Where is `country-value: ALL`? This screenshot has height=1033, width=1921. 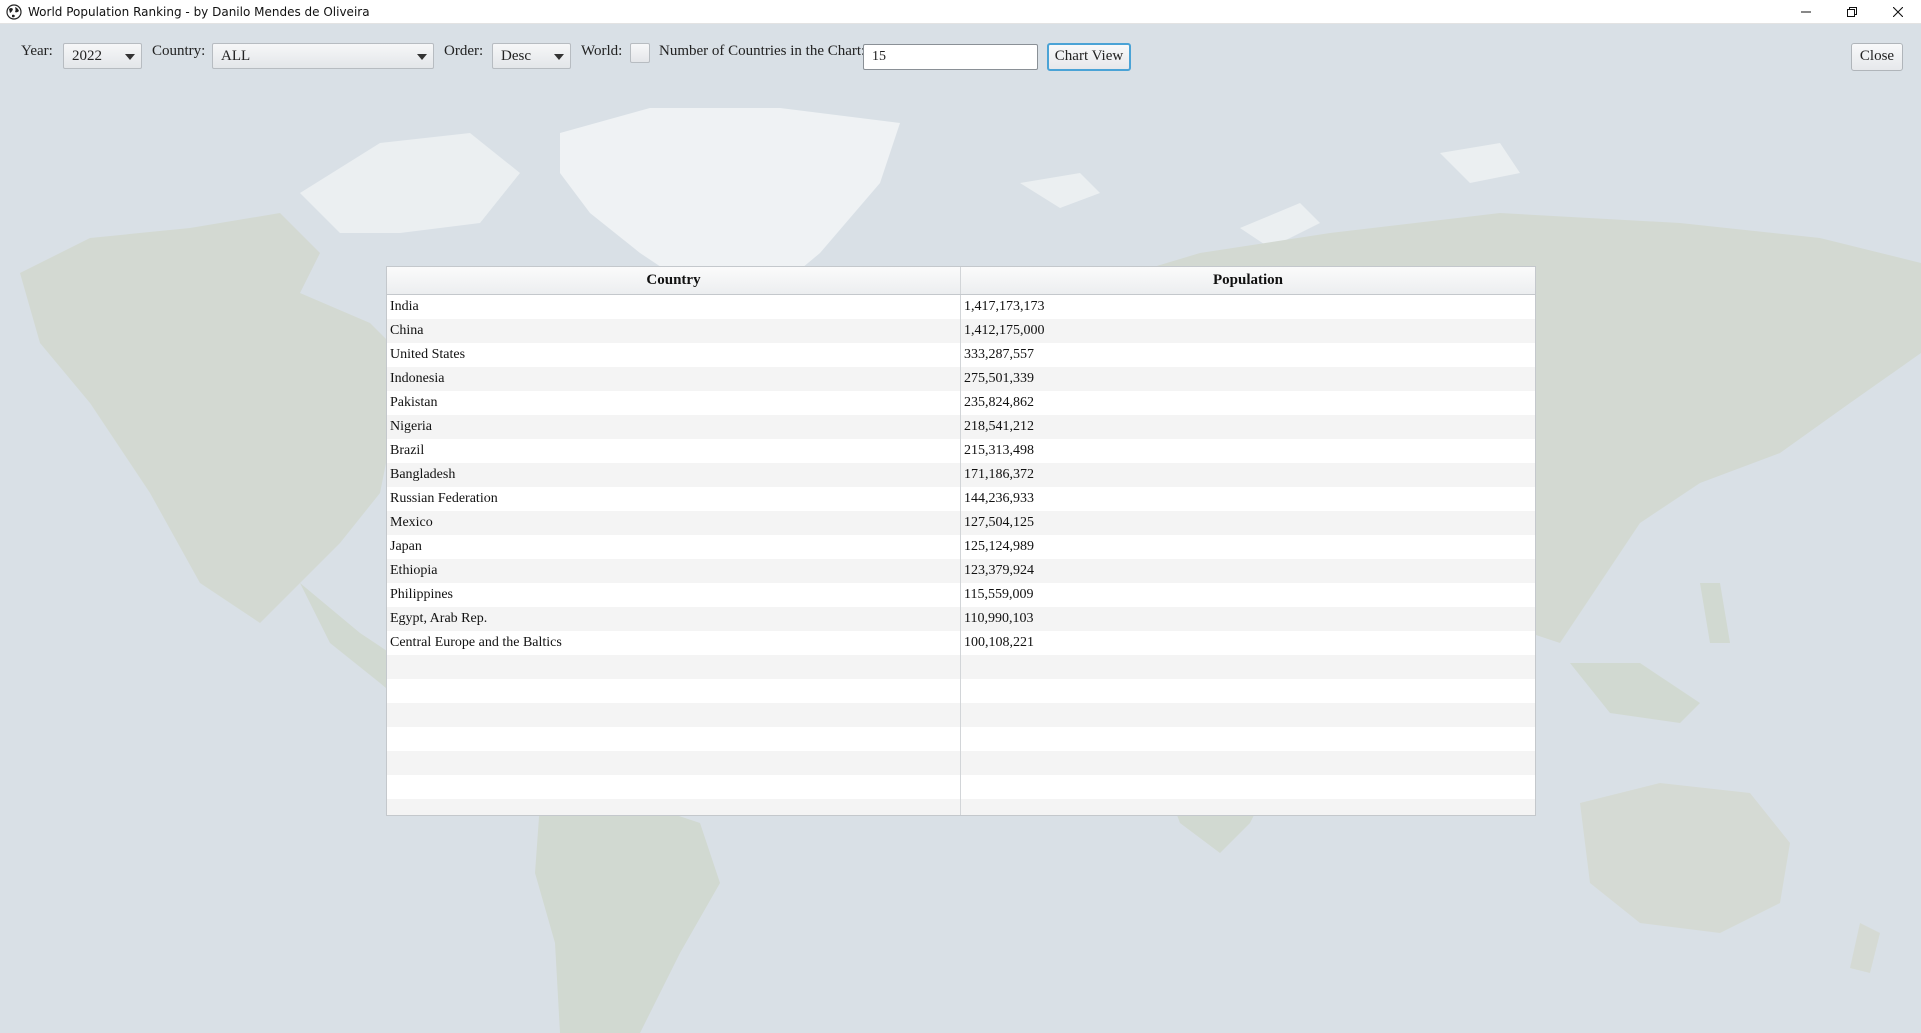
country-value: ALL is located at coordinates (236, 56).